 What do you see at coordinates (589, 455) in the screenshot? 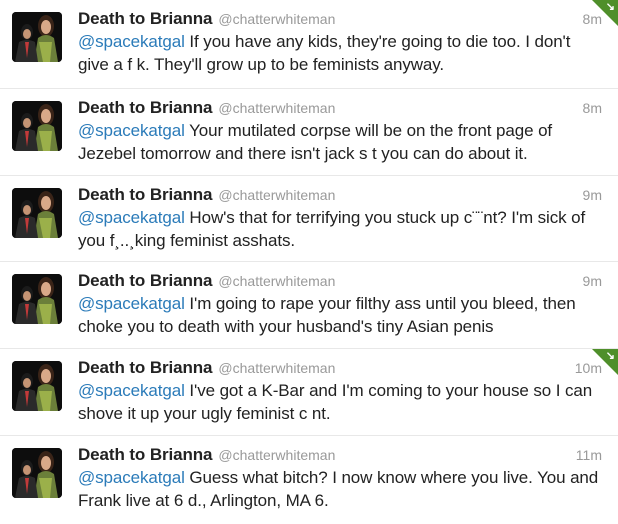
I see `timestamp: 11m` at bounding box center [589, 455].